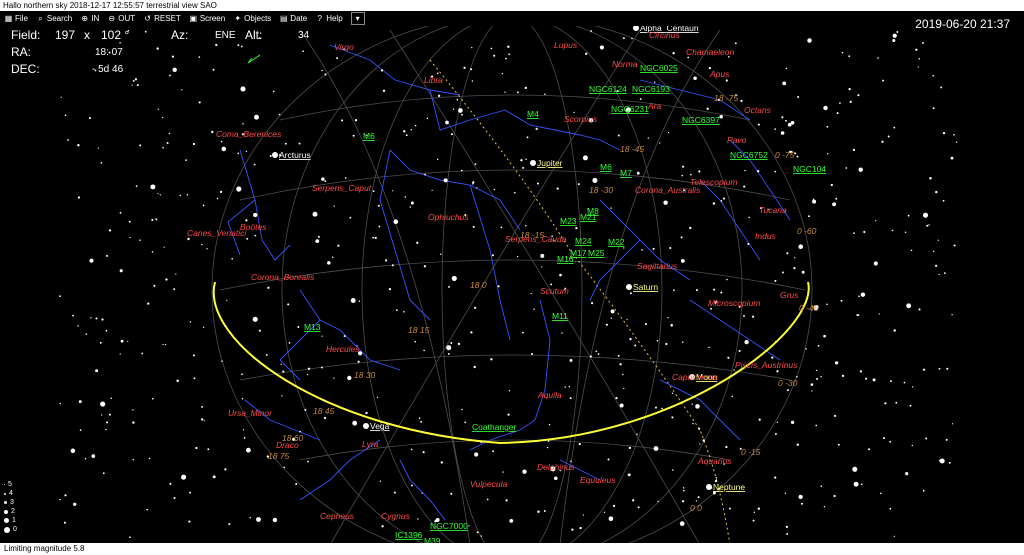 Image resolution: width=1024 pixels, height=555 pixels. Describe the element at coordinates (432, 539) in the screenshot. I see `deep-sky-object-label: M39` at that location.